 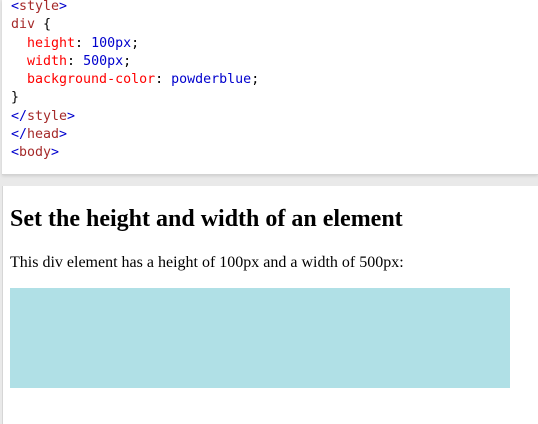 What do you see at coordinates (135, 98) in the screenshot?
I see `code-line: }` at bounding box center [135, 98].